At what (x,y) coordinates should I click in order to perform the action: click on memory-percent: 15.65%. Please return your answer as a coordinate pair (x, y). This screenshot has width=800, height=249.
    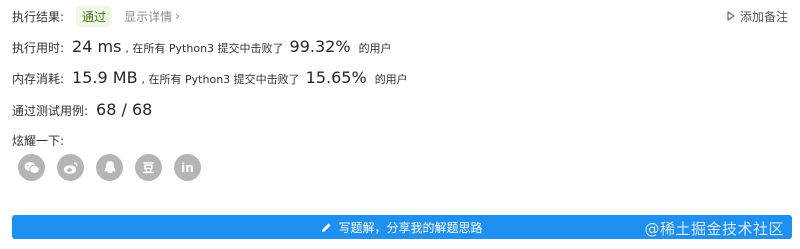
    Looking at the image, I should click on (336, 77).